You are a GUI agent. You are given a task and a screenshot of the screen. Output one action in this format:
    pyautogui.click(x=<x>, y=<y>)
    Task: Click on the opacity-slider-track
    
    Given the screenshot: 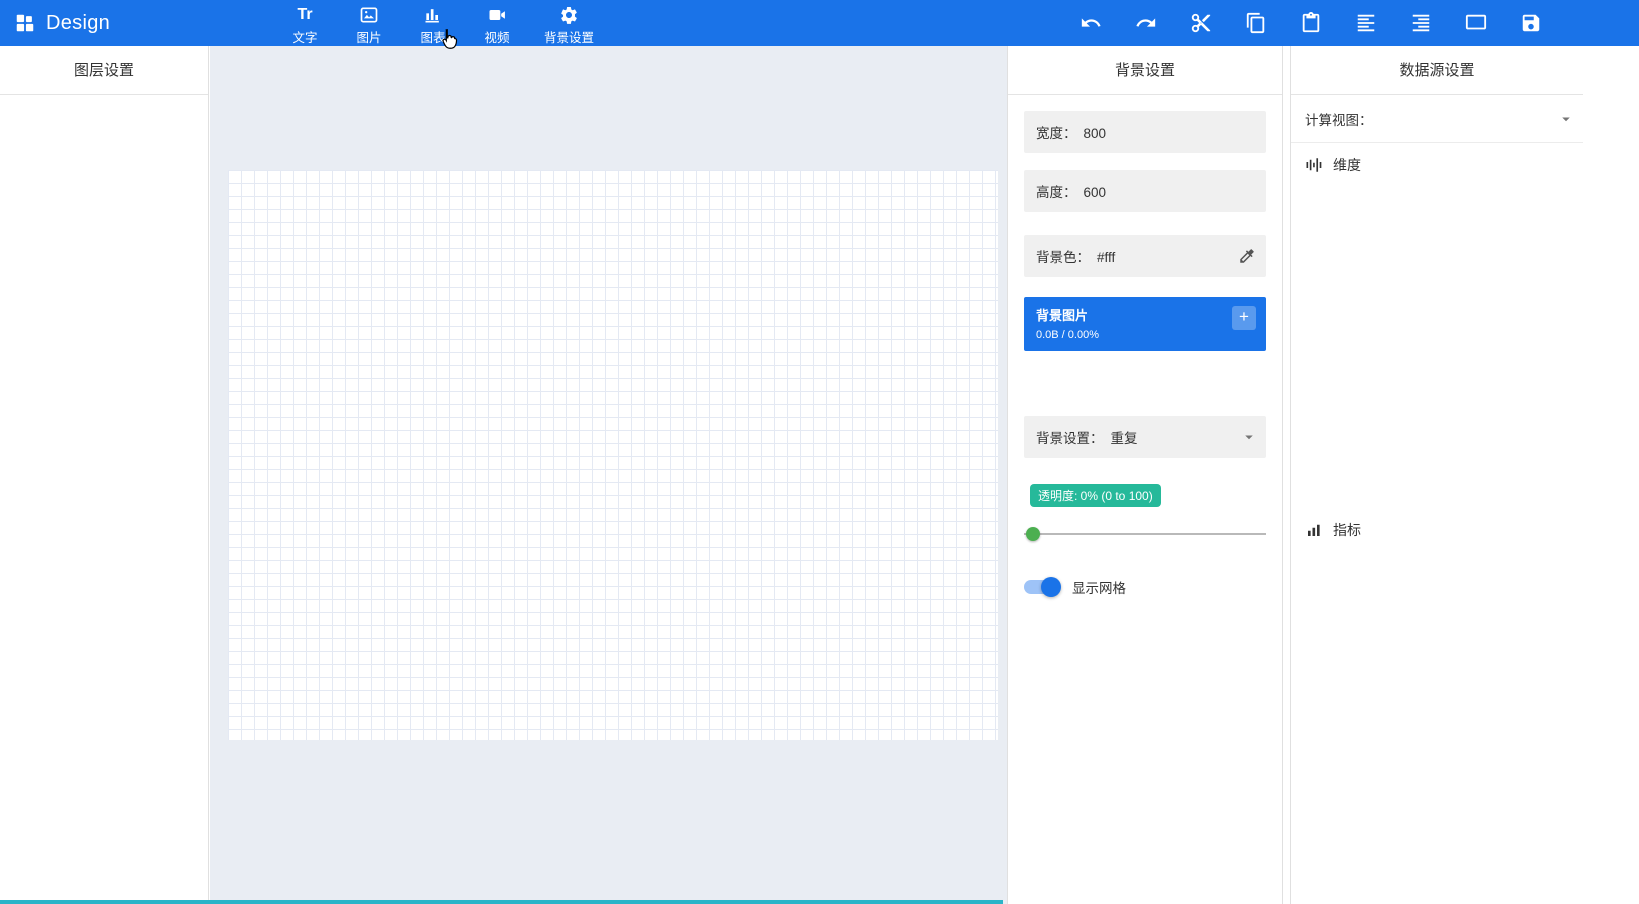 What is the action you would take?
    pyautogui.click(x=1145, y=534)
    